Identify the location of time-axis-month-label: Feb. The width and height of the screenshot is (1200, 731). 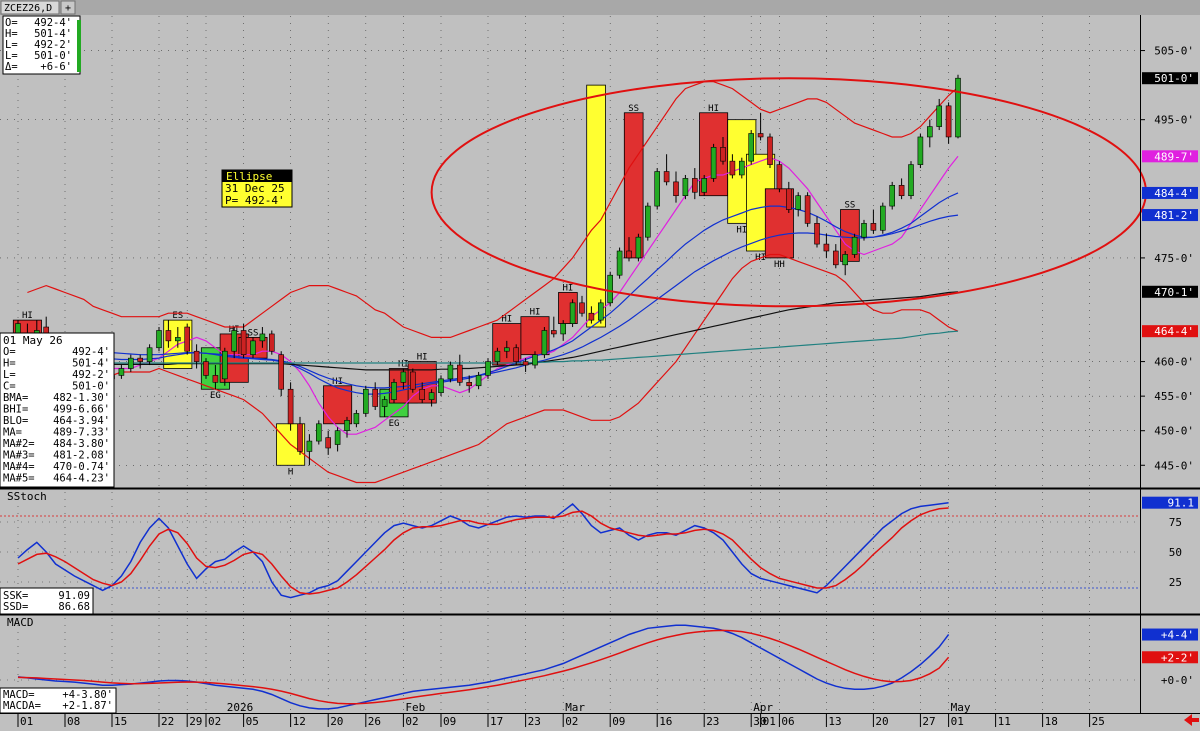
(415, 707).